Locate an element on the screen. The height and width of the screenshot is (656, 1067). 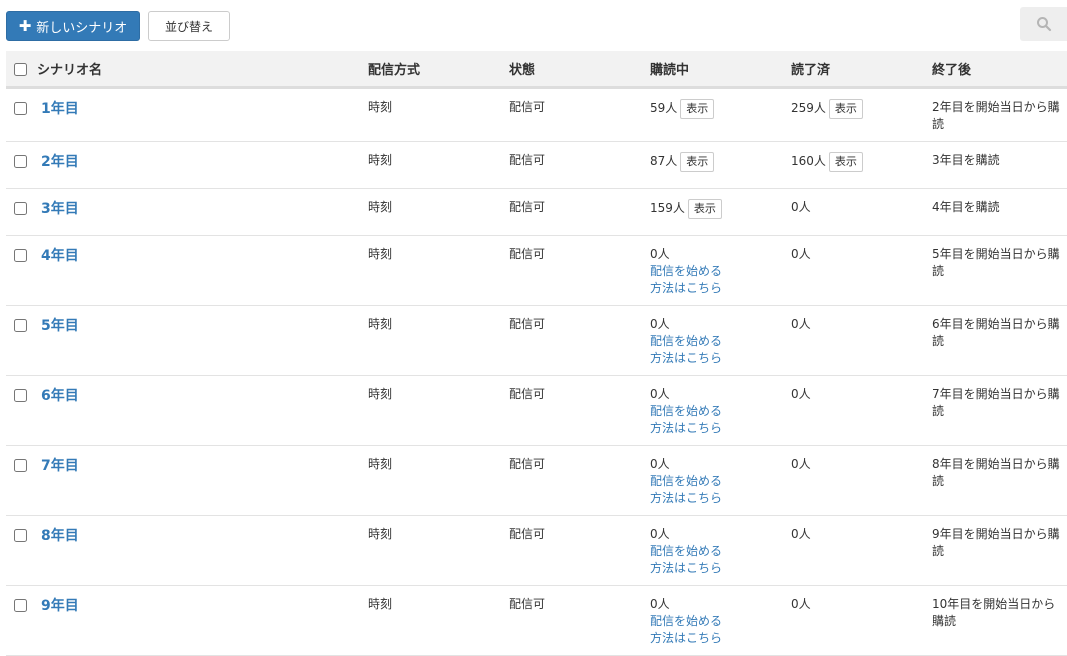
column-header-status: 状態 is located at coordinates (522, 70).